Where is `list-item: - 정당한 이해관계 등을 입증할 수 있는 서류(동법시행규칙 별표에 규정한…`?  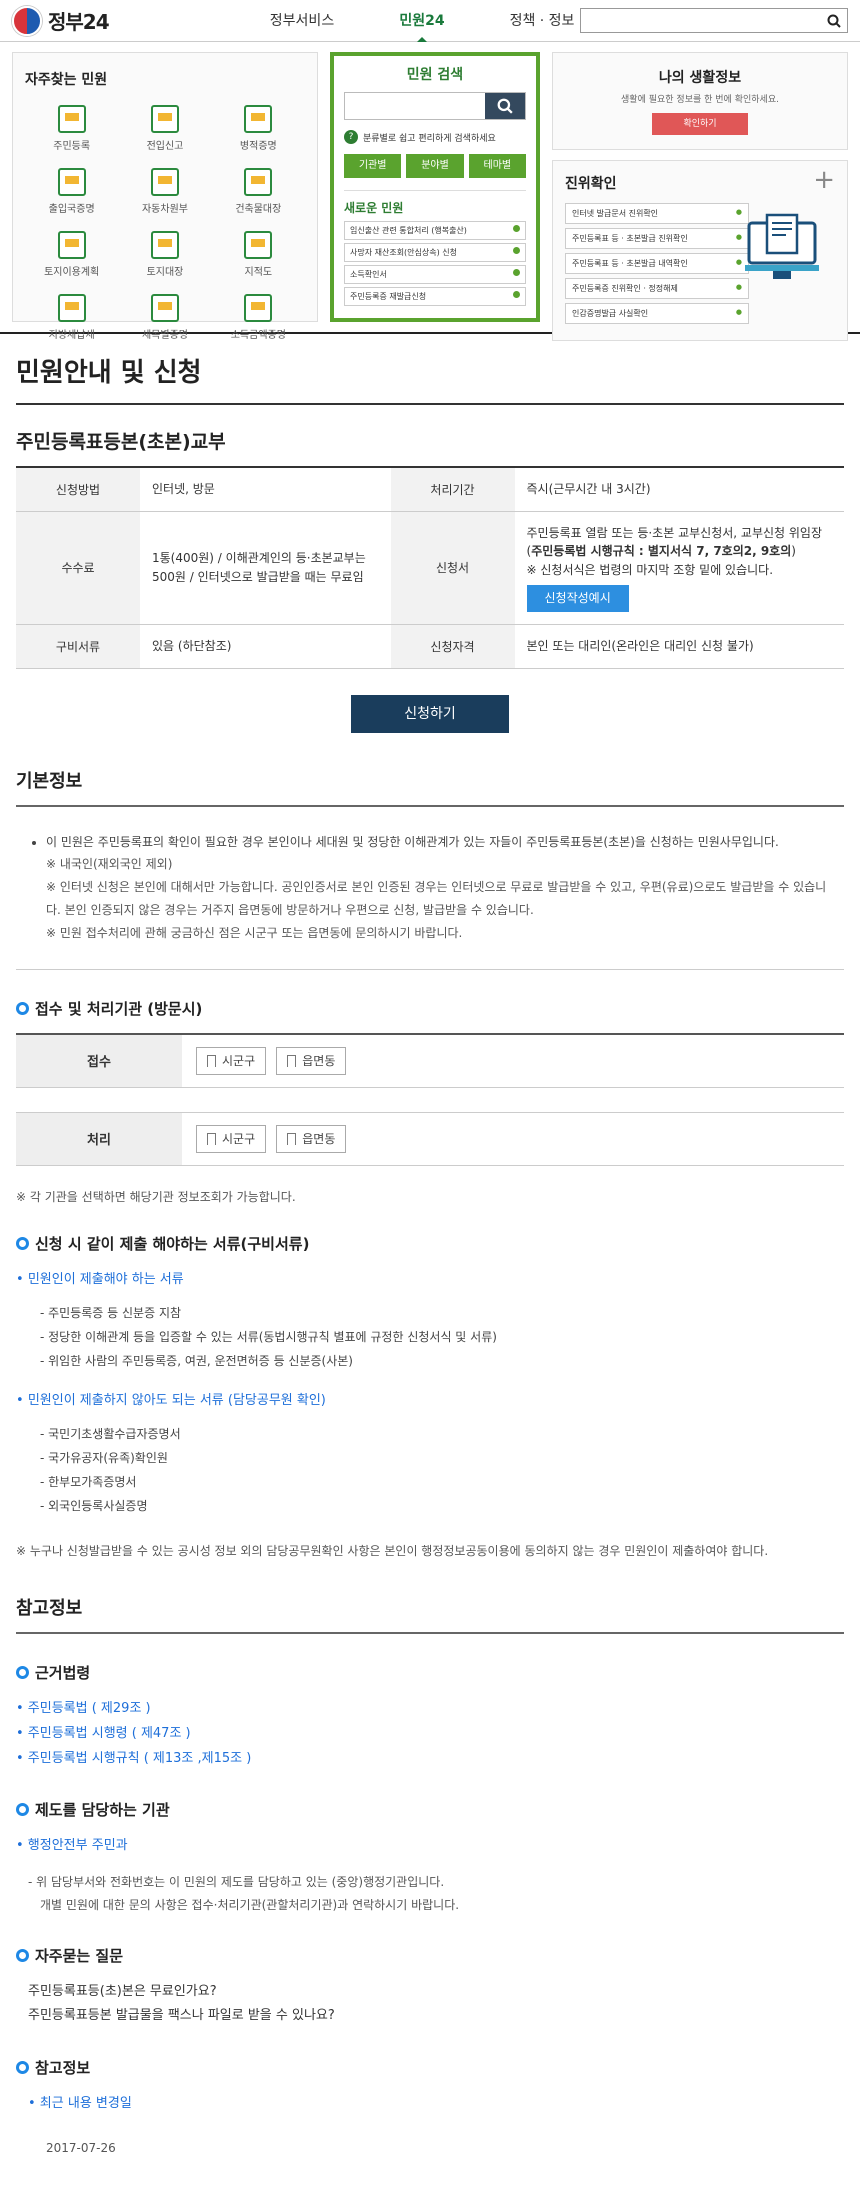 list-item: - 정당한 이해관계 등을 입증할 수 있는 서류(동법시행규칙 별표에 규정한… is located at coordinates (268, 1336).